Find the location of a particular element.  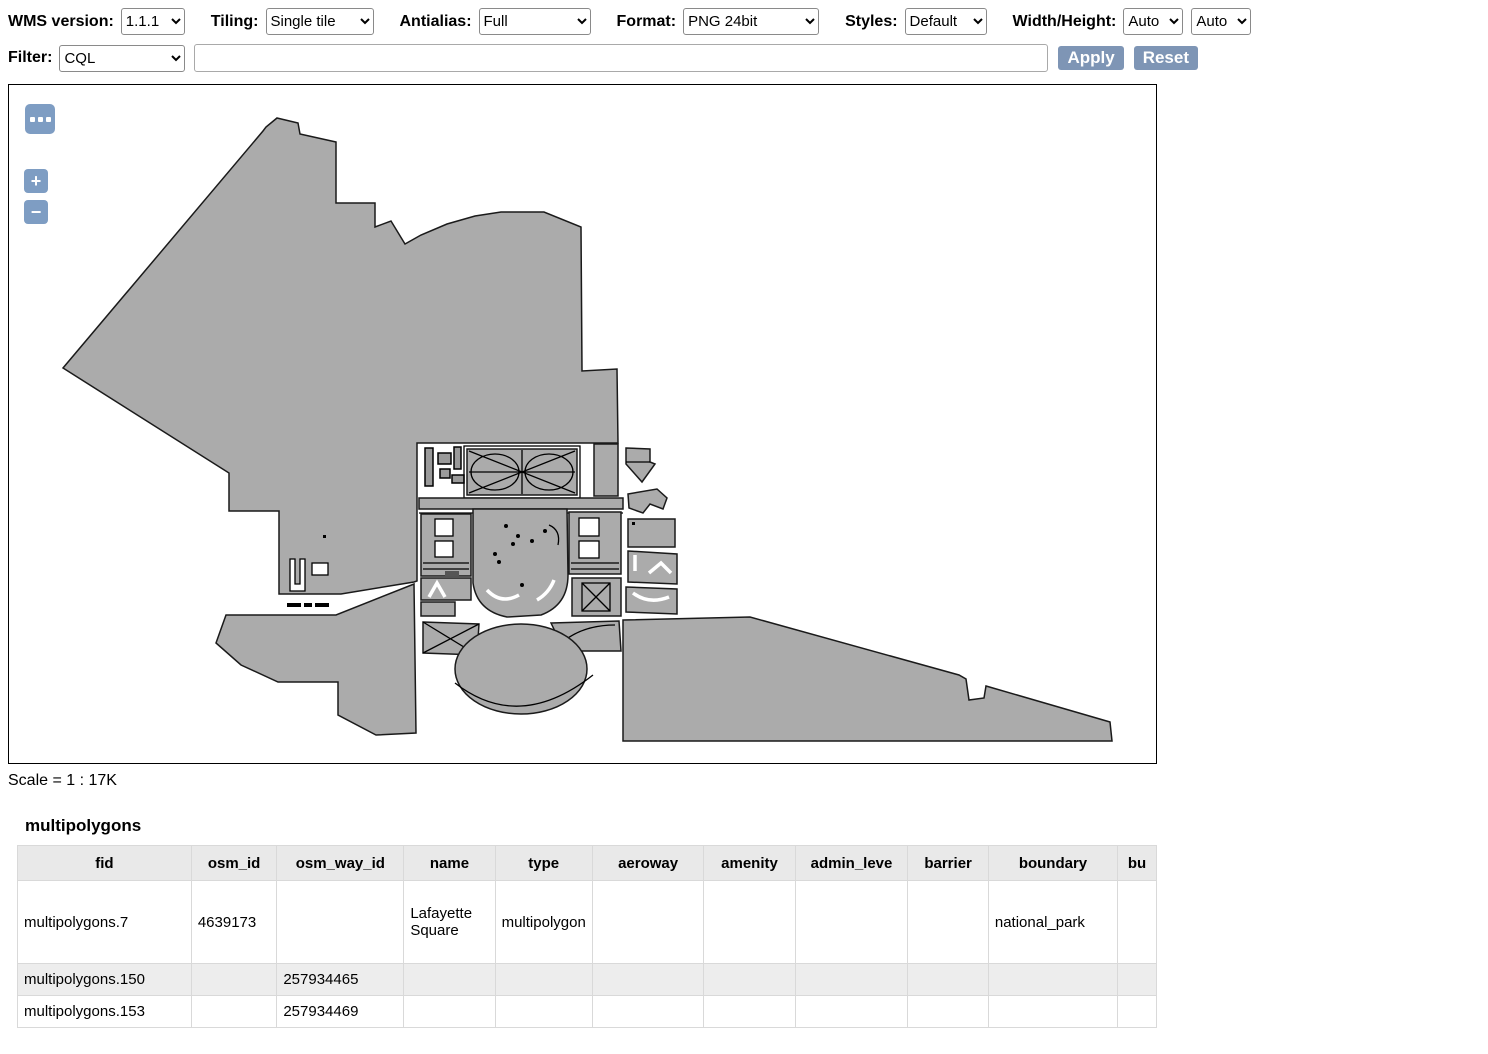

scale-indicator: Scale = 1 : 17K is located at coordinates (62, 780).